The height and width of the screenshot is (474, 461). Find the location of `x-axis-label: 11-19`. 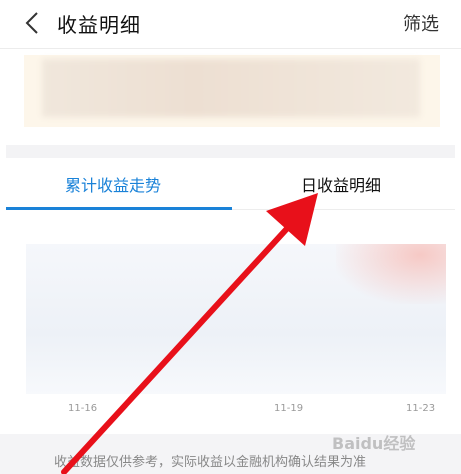

x-axis-label: 11-19 is located at coordinates (289, 408).